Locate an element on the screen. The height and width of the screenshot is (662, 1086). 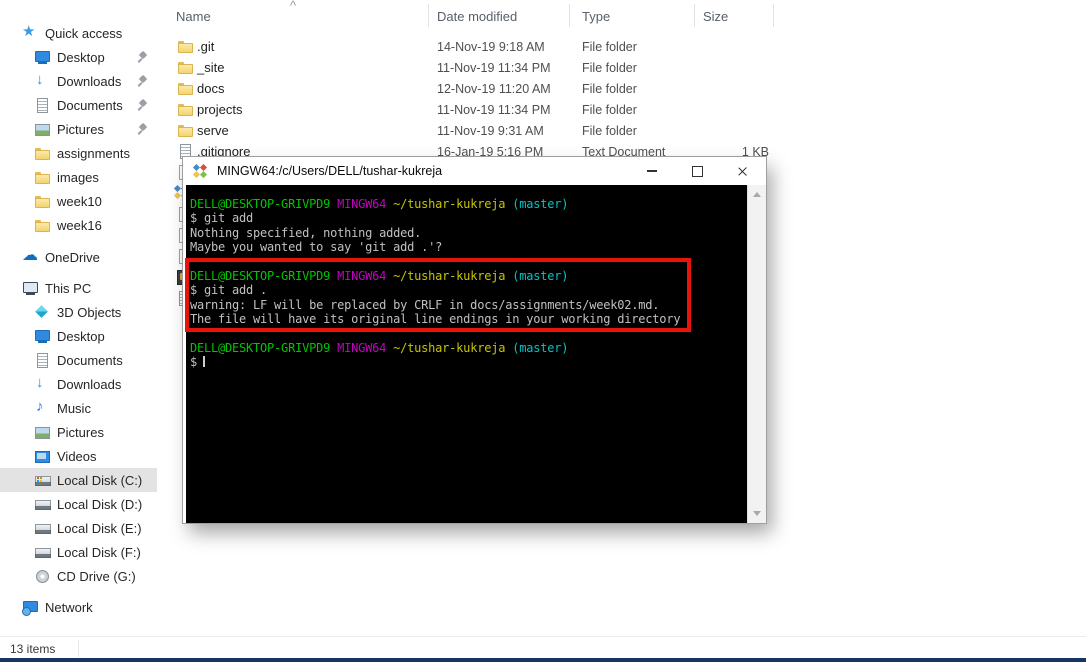
maximize-button is located at coordinates (697, 171).